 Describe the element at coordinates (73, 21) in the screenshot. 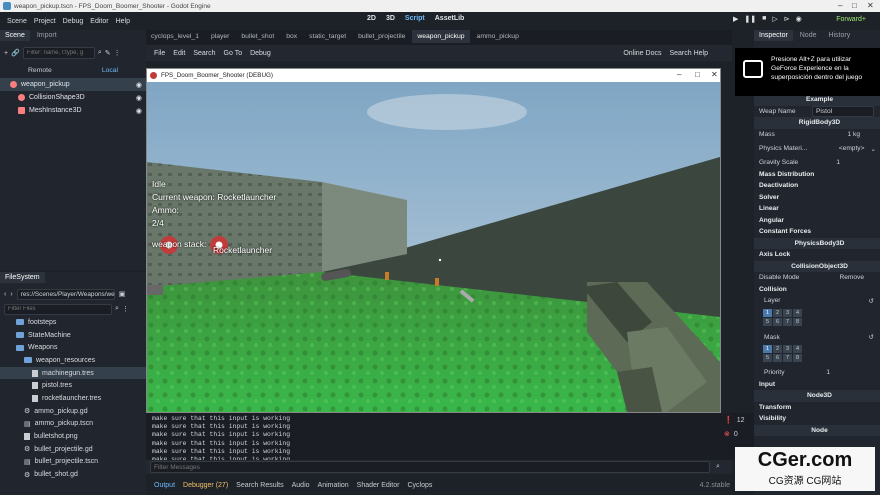

I see `menu-debug: Debug` at that location.